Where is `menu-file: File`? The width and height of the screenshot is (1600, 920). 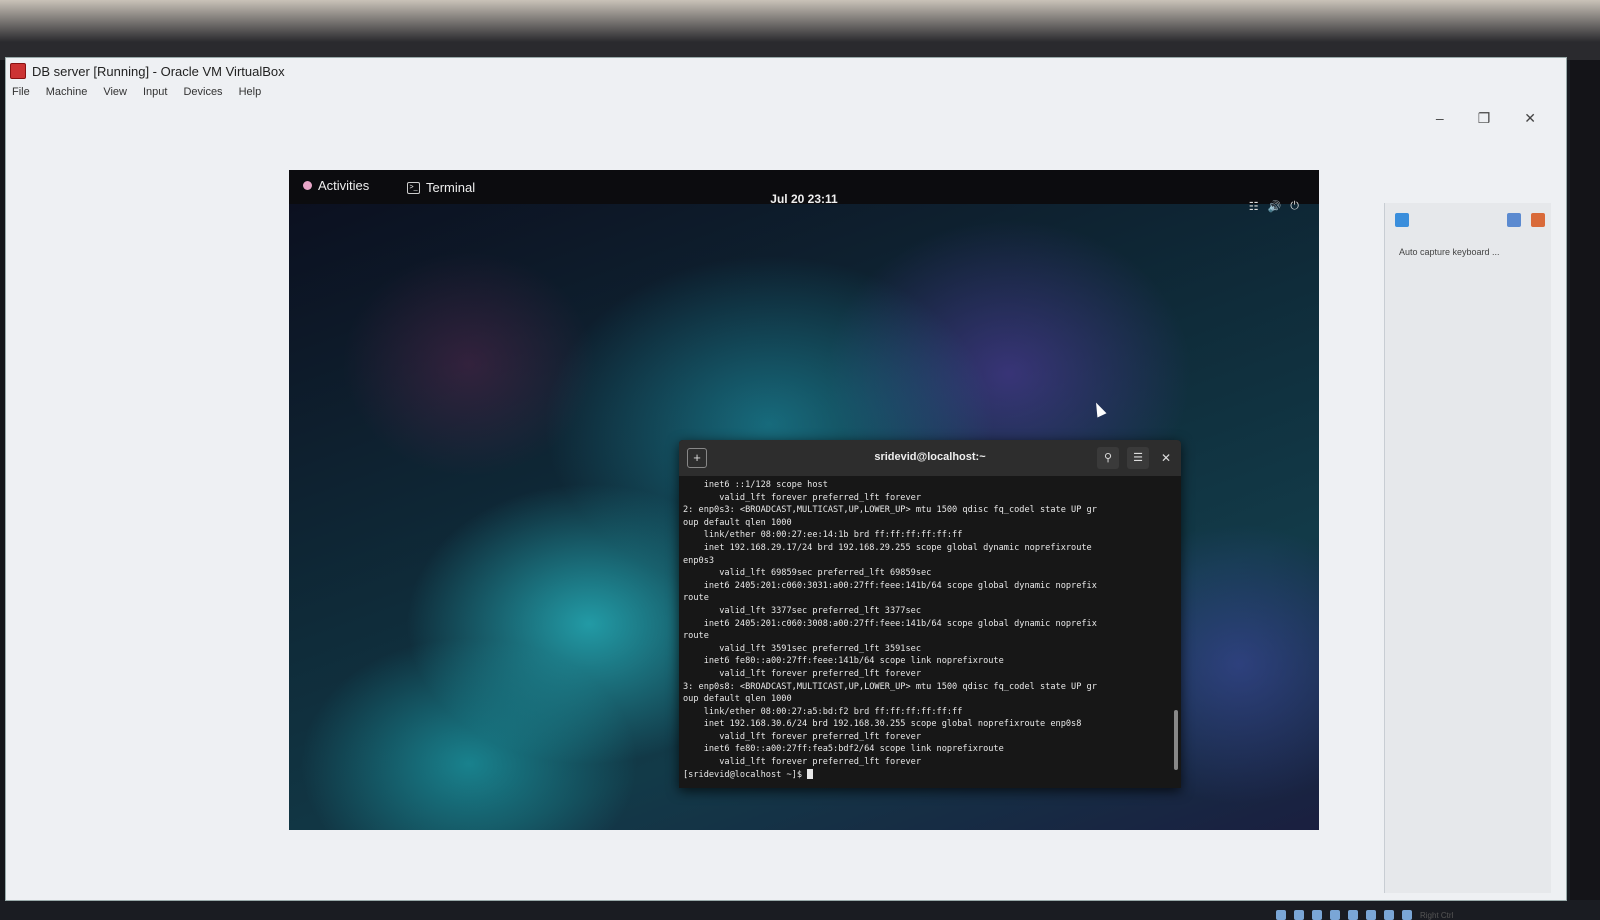
menu-file: File is located at coordinates (21, 92).